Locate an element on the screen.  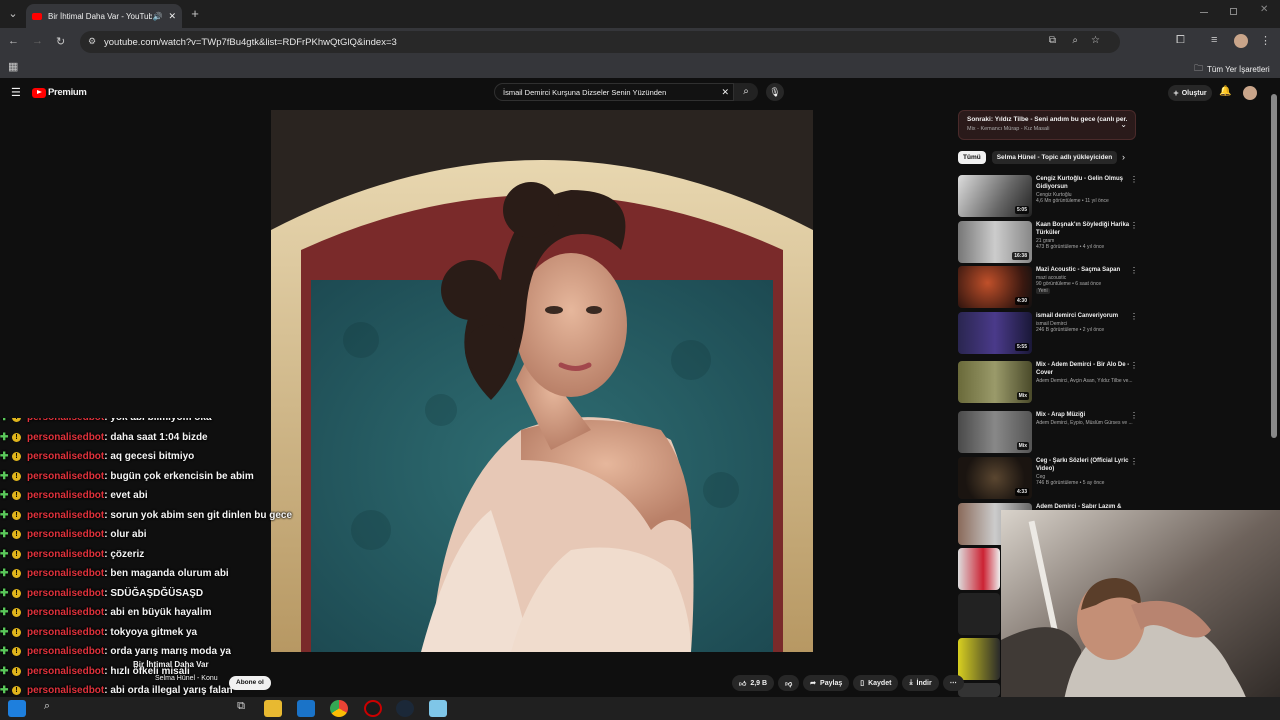
file-explorer-icon is located at coordinates (273, 708).